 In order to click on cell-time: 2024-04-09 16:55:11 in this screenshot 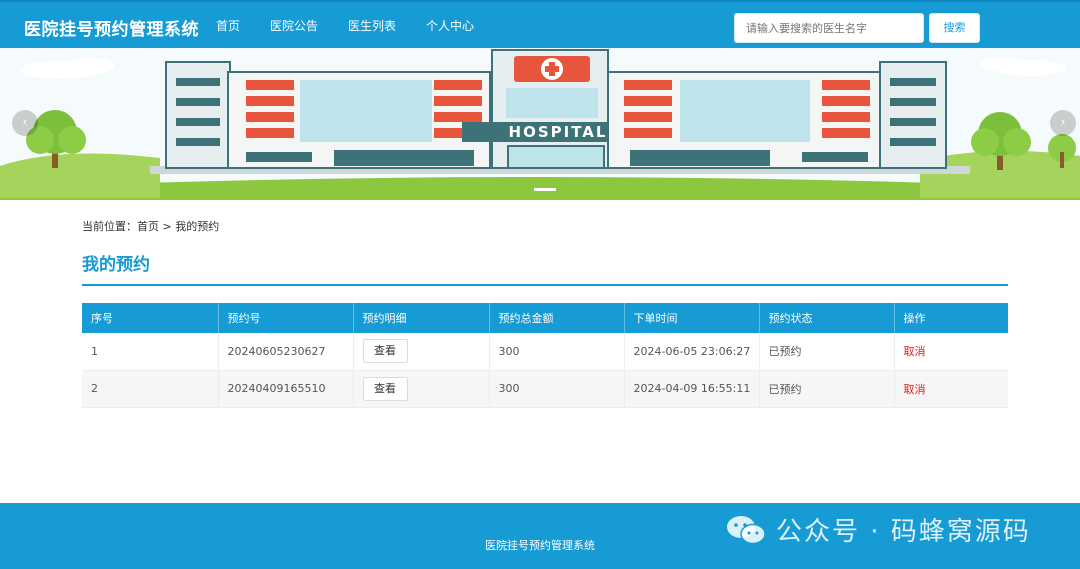, I will do `click(692, 389)`.